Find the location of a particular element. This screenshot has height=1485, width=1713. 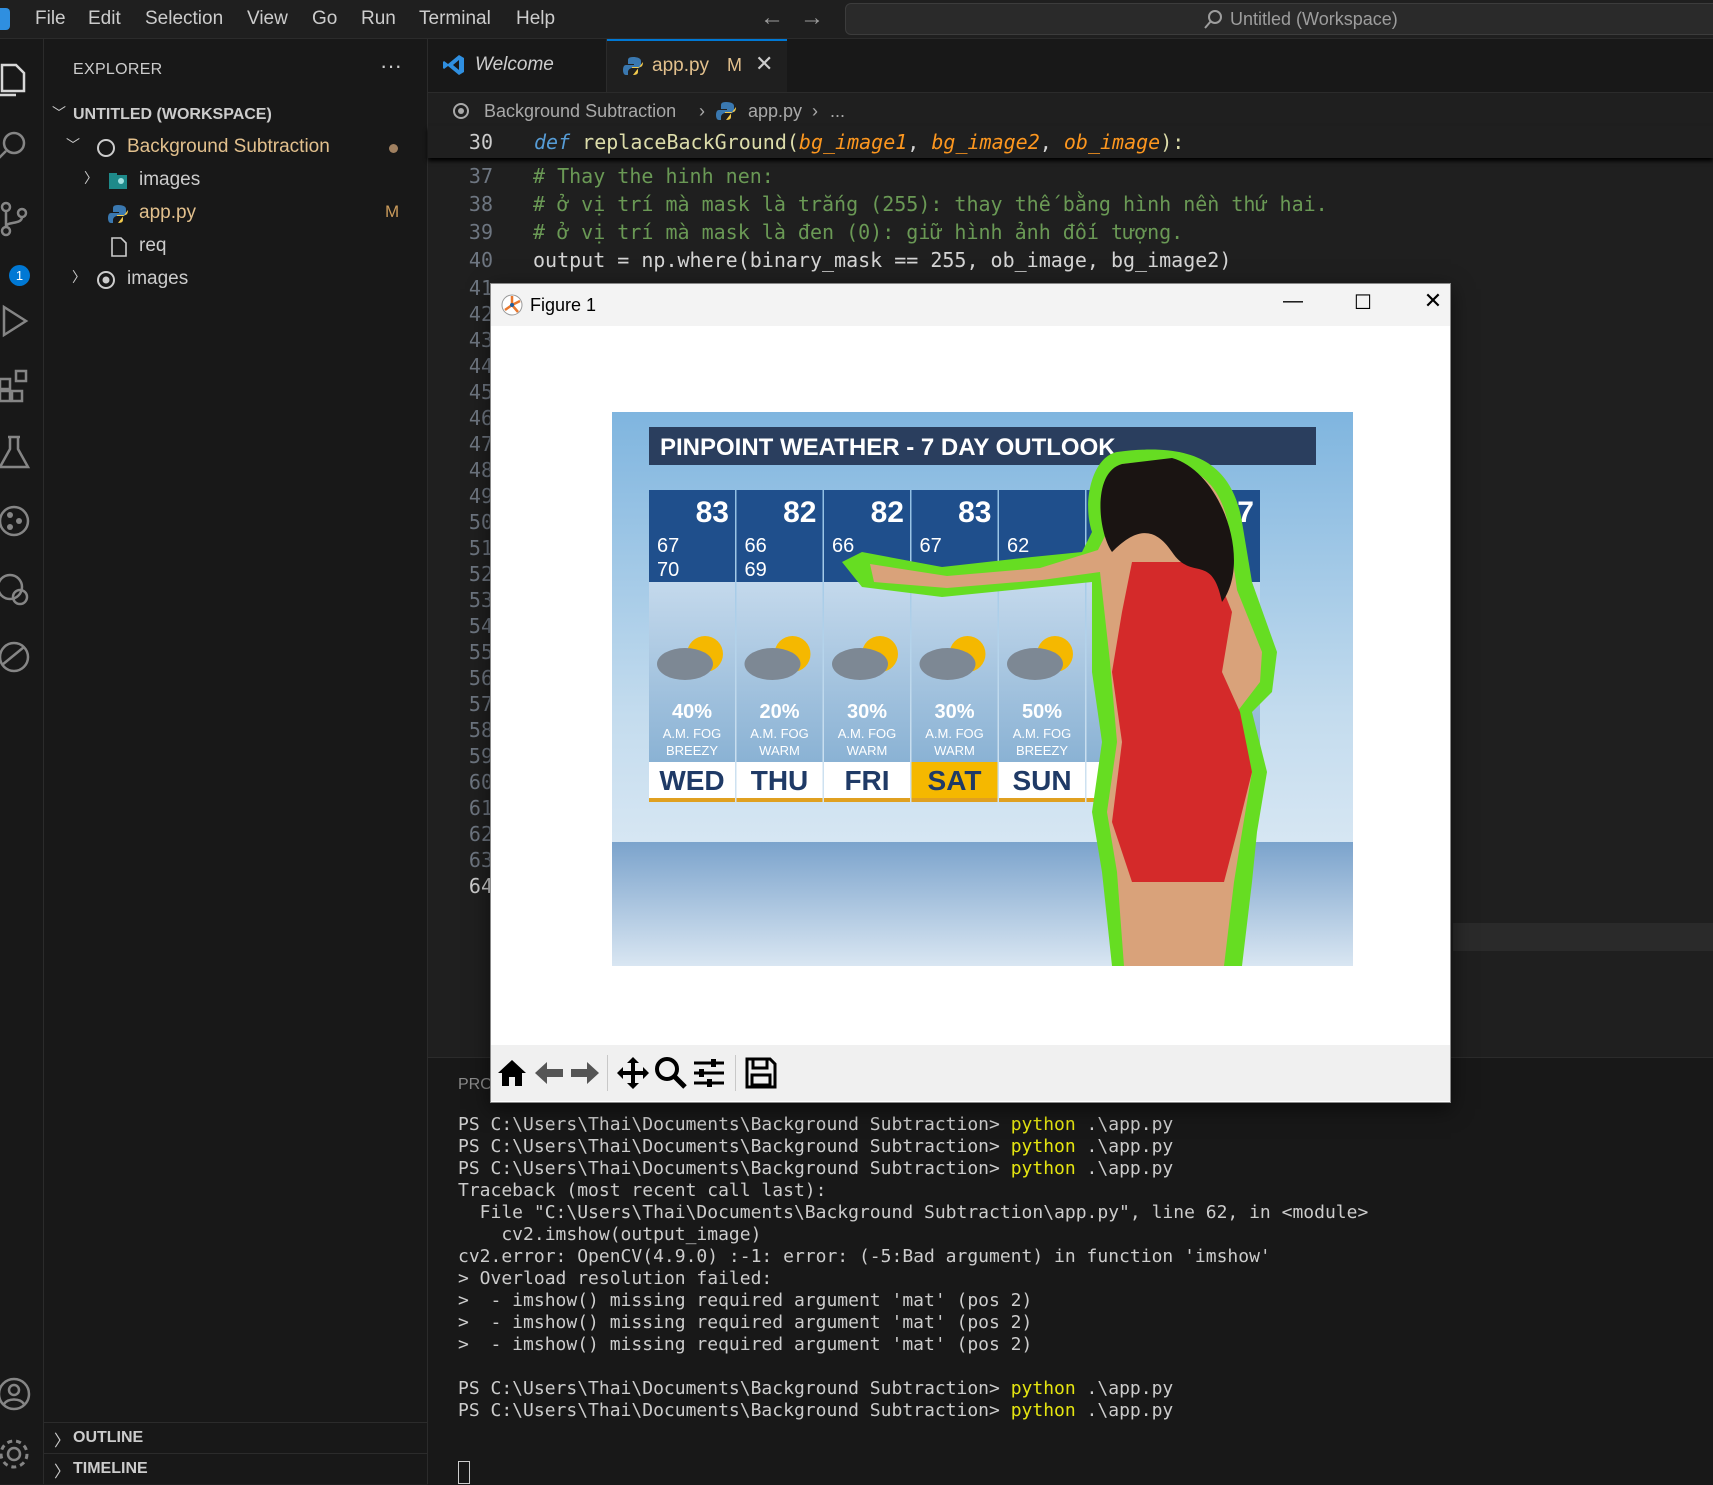

modified-dot-icon is located at coordinates (393, 148).